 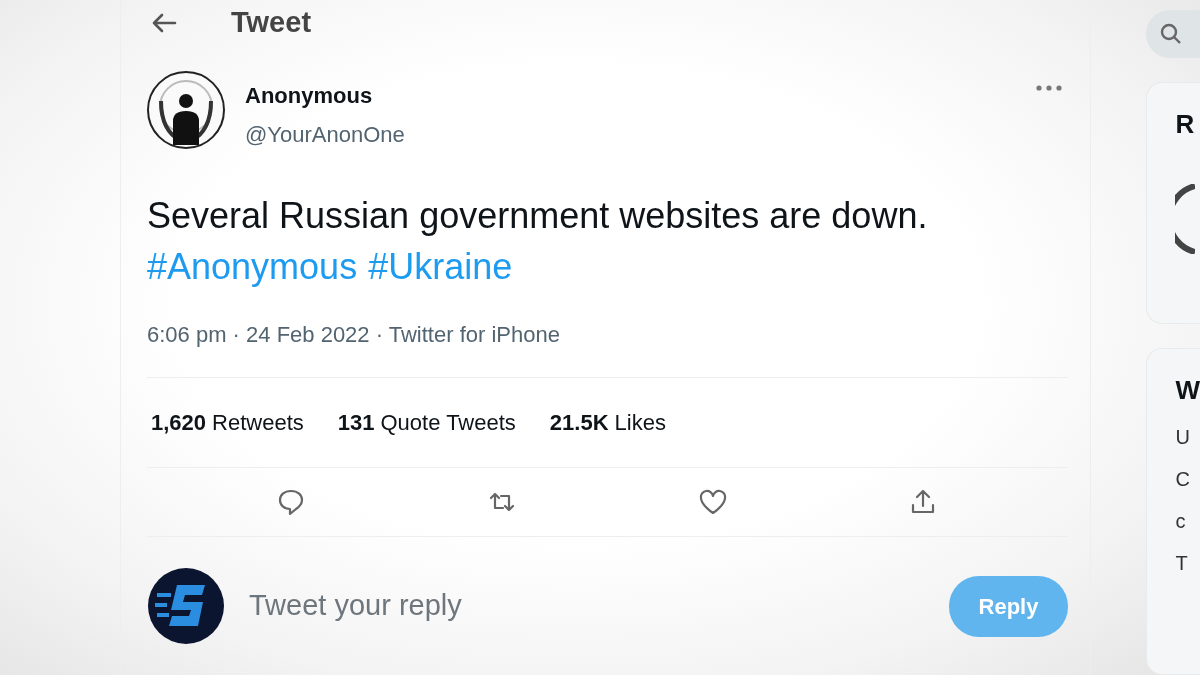 What do you see at coordinates (1182, 564) in the screenshot?
I see `card-text: T` at bounding box center [1182, 564].